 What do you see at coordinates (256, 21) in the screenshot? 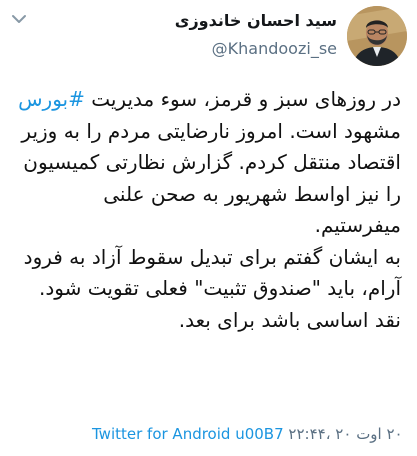
I see `display-name: سید احسان خاندوزی` at bounding box center [256, 21].